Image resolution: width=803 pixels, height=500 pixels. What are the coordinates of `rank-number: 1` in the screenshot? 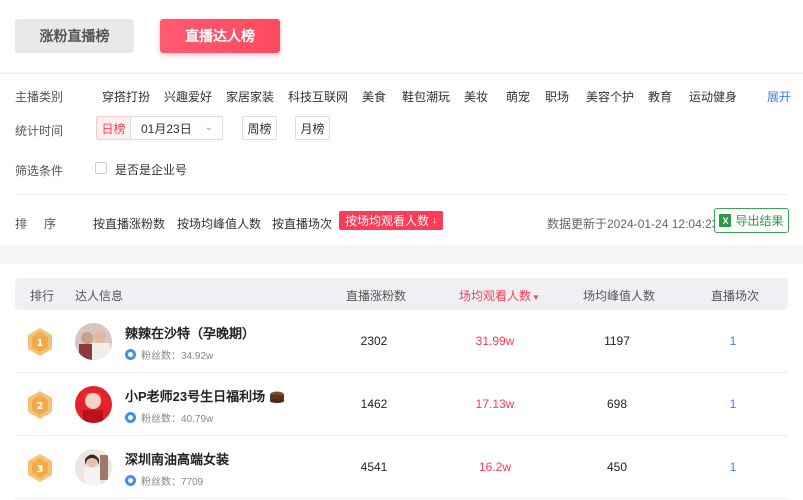 It's located at (40, 343).